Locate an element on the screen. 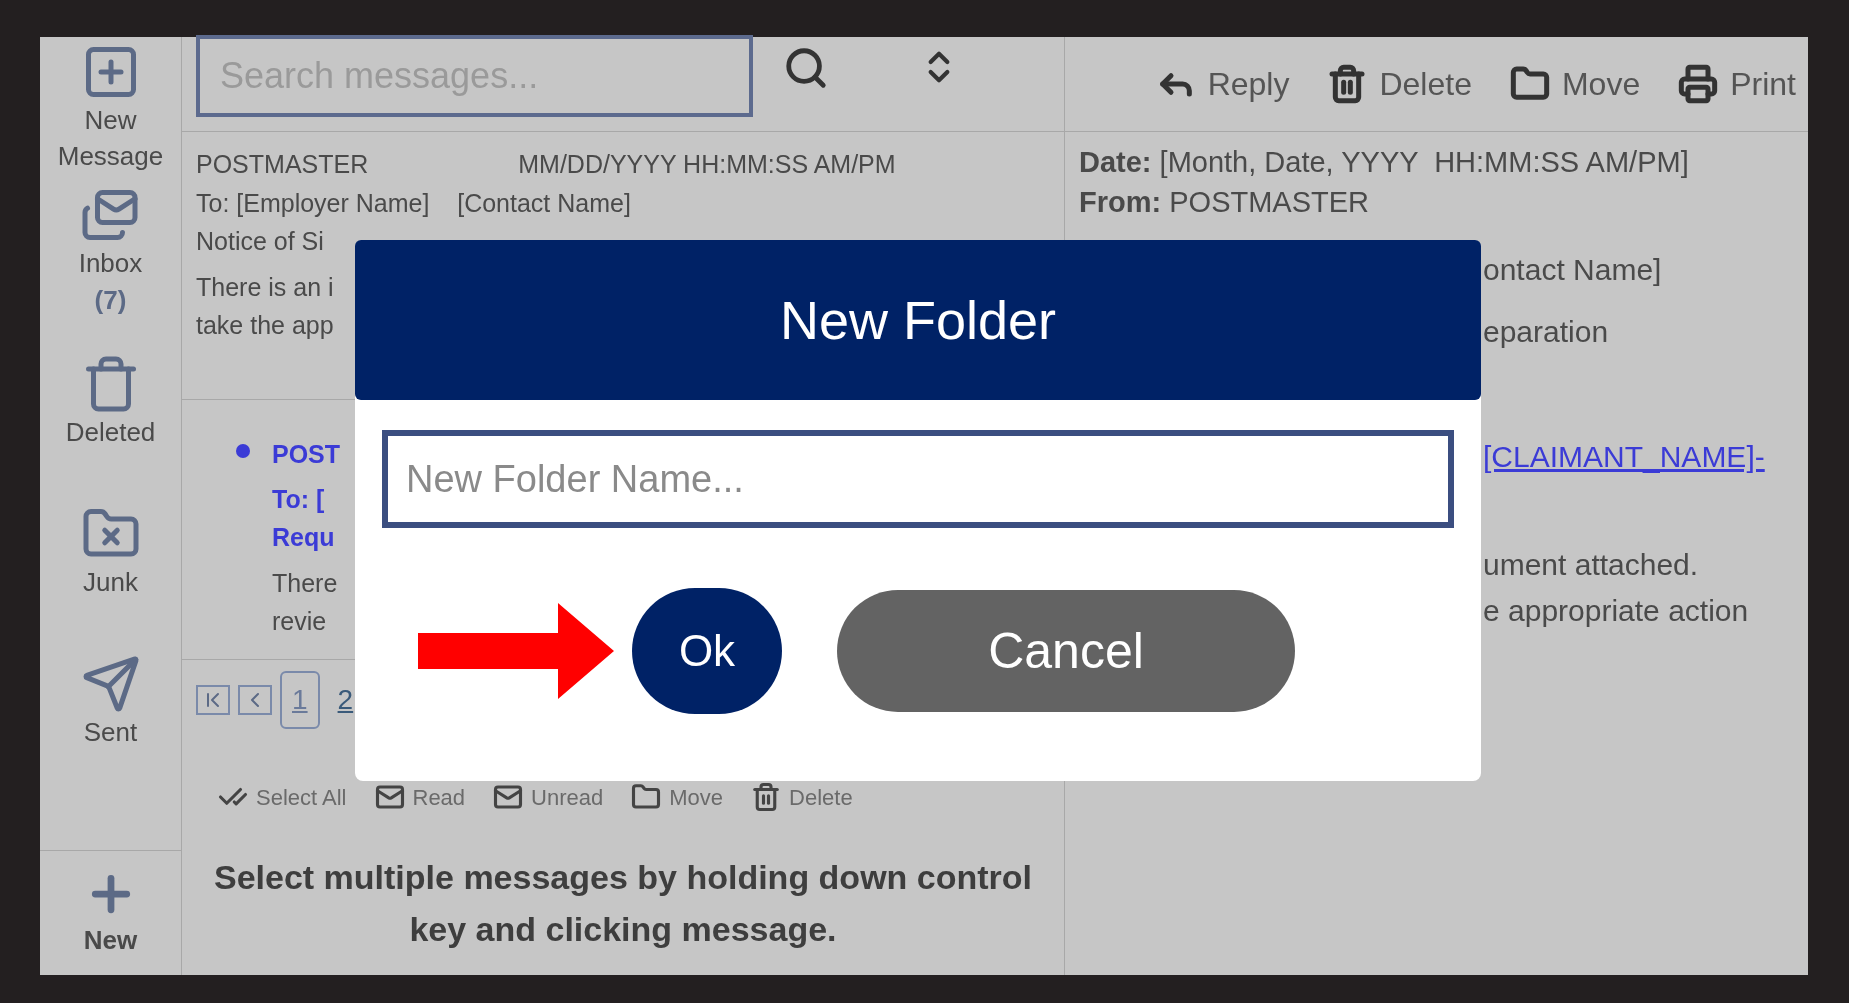 This screenshot has width=1849, height=1003. recipient: To: [Employer Name] [Contact Name] is located at coordinates (413, 203).